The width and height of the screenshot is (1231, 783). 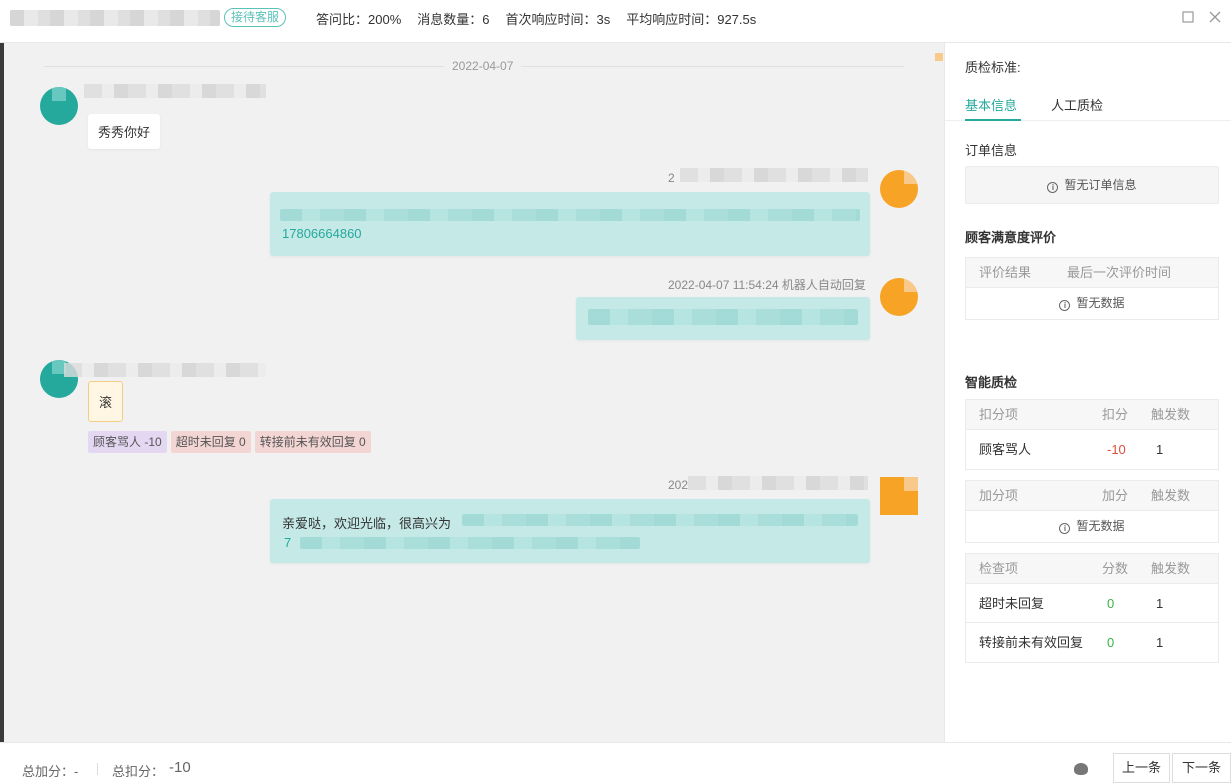 What do you see at coordinates (453, 19) in the screenshot?
I see `stat-message-count: 消息数量：6` at bounding box center [453, 19].